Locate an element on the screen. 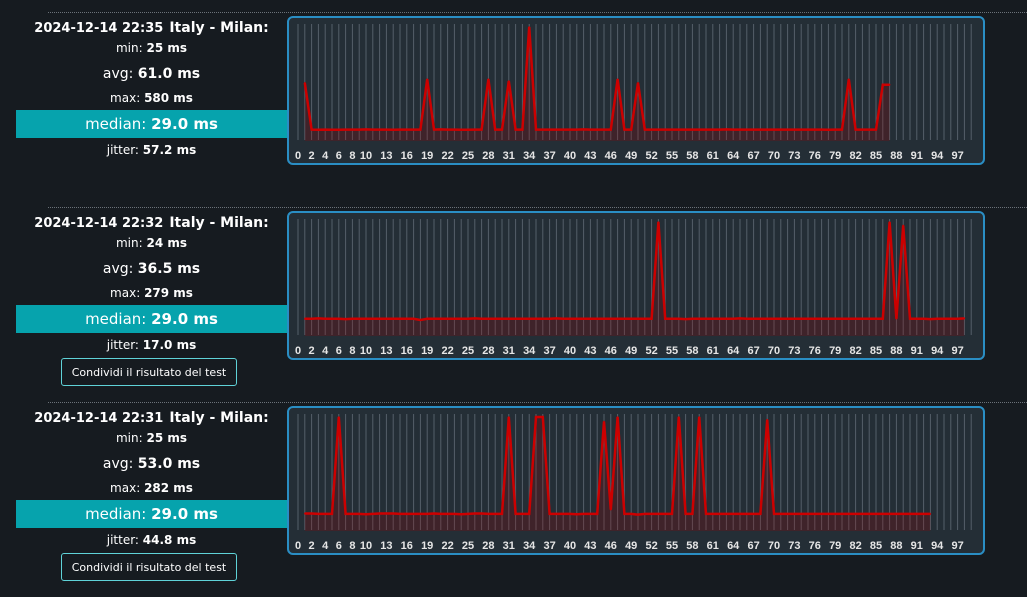 The width and height of the screenshot is (1027, 597). x-tick-label: 34 is located at coordinates (529, 156).